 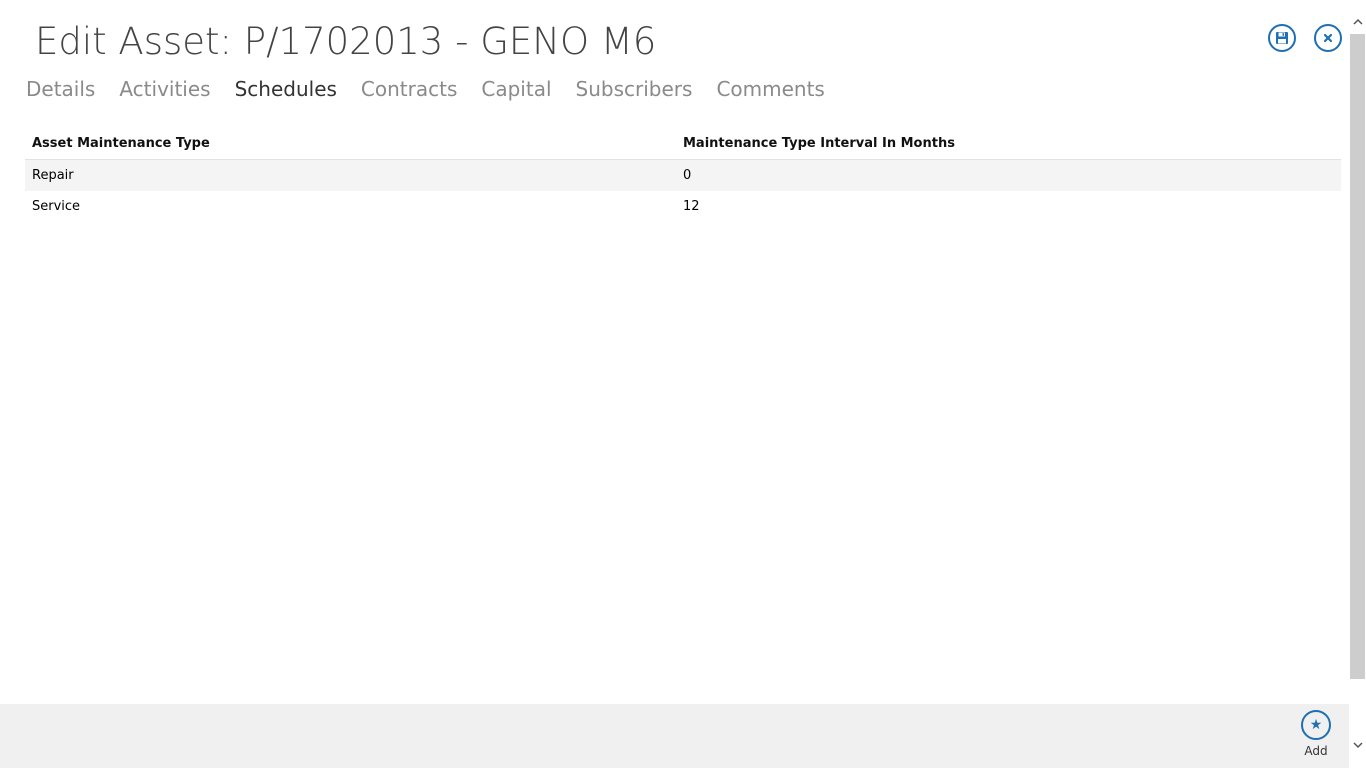 What do you see at coordinates (286, 89) in the screenshot?
I see `tab-schedules: Schedules` at bounding box center [286, 89].